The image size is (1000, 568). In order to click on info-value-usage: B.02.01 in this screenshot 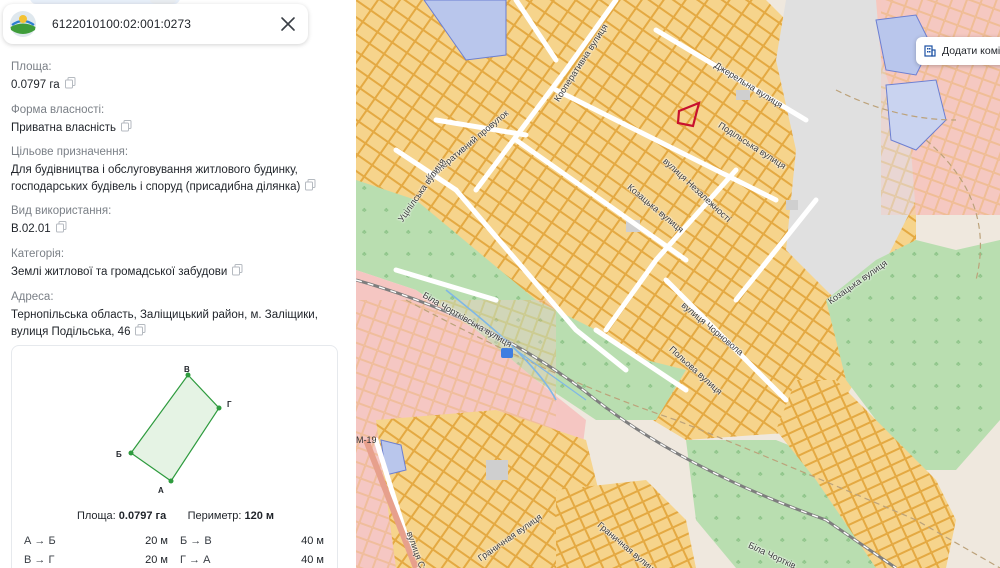, I will do `click(31, 229)`.